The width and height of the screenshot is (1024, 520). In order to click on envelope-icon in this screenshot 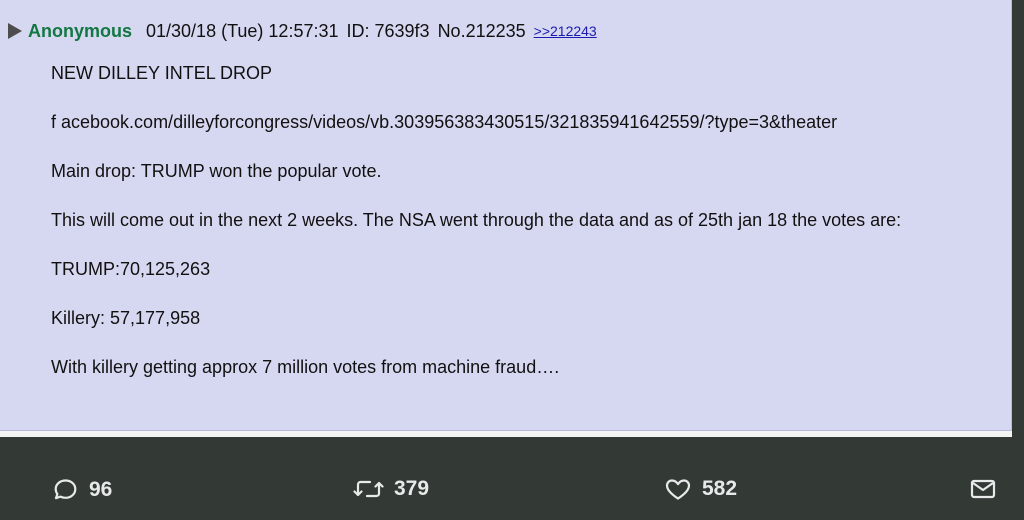, I will do `click(983, 489)`.